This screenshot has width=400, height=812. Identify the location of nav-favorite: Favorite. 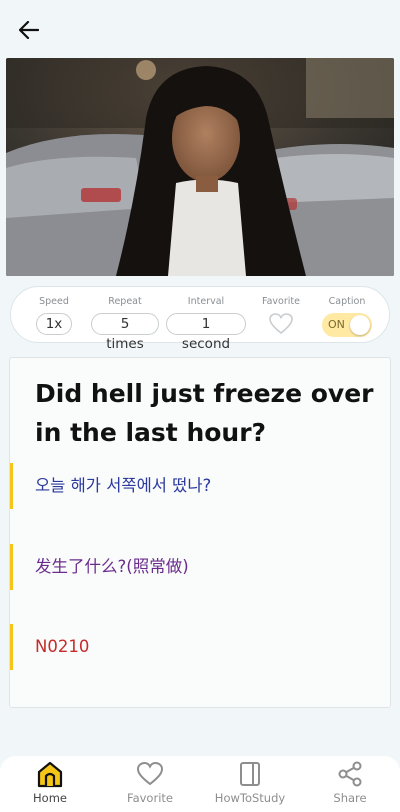
(150, 784).